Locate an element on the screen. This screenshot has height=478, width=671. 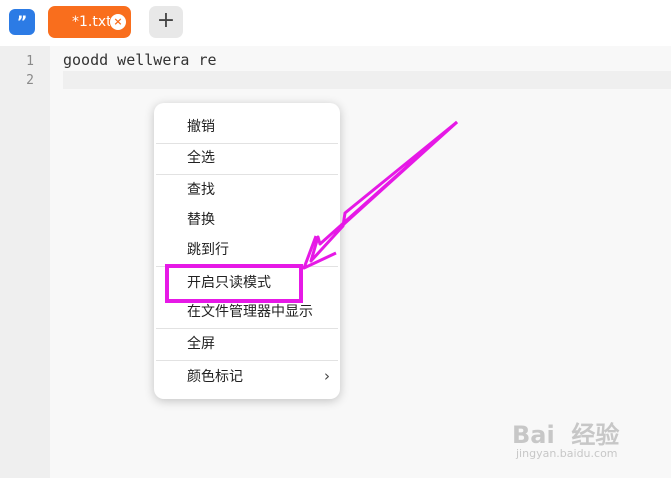
menu-item-show-in-file-manager: 在文件管理器中显示 is located at coordinates (247, 312).